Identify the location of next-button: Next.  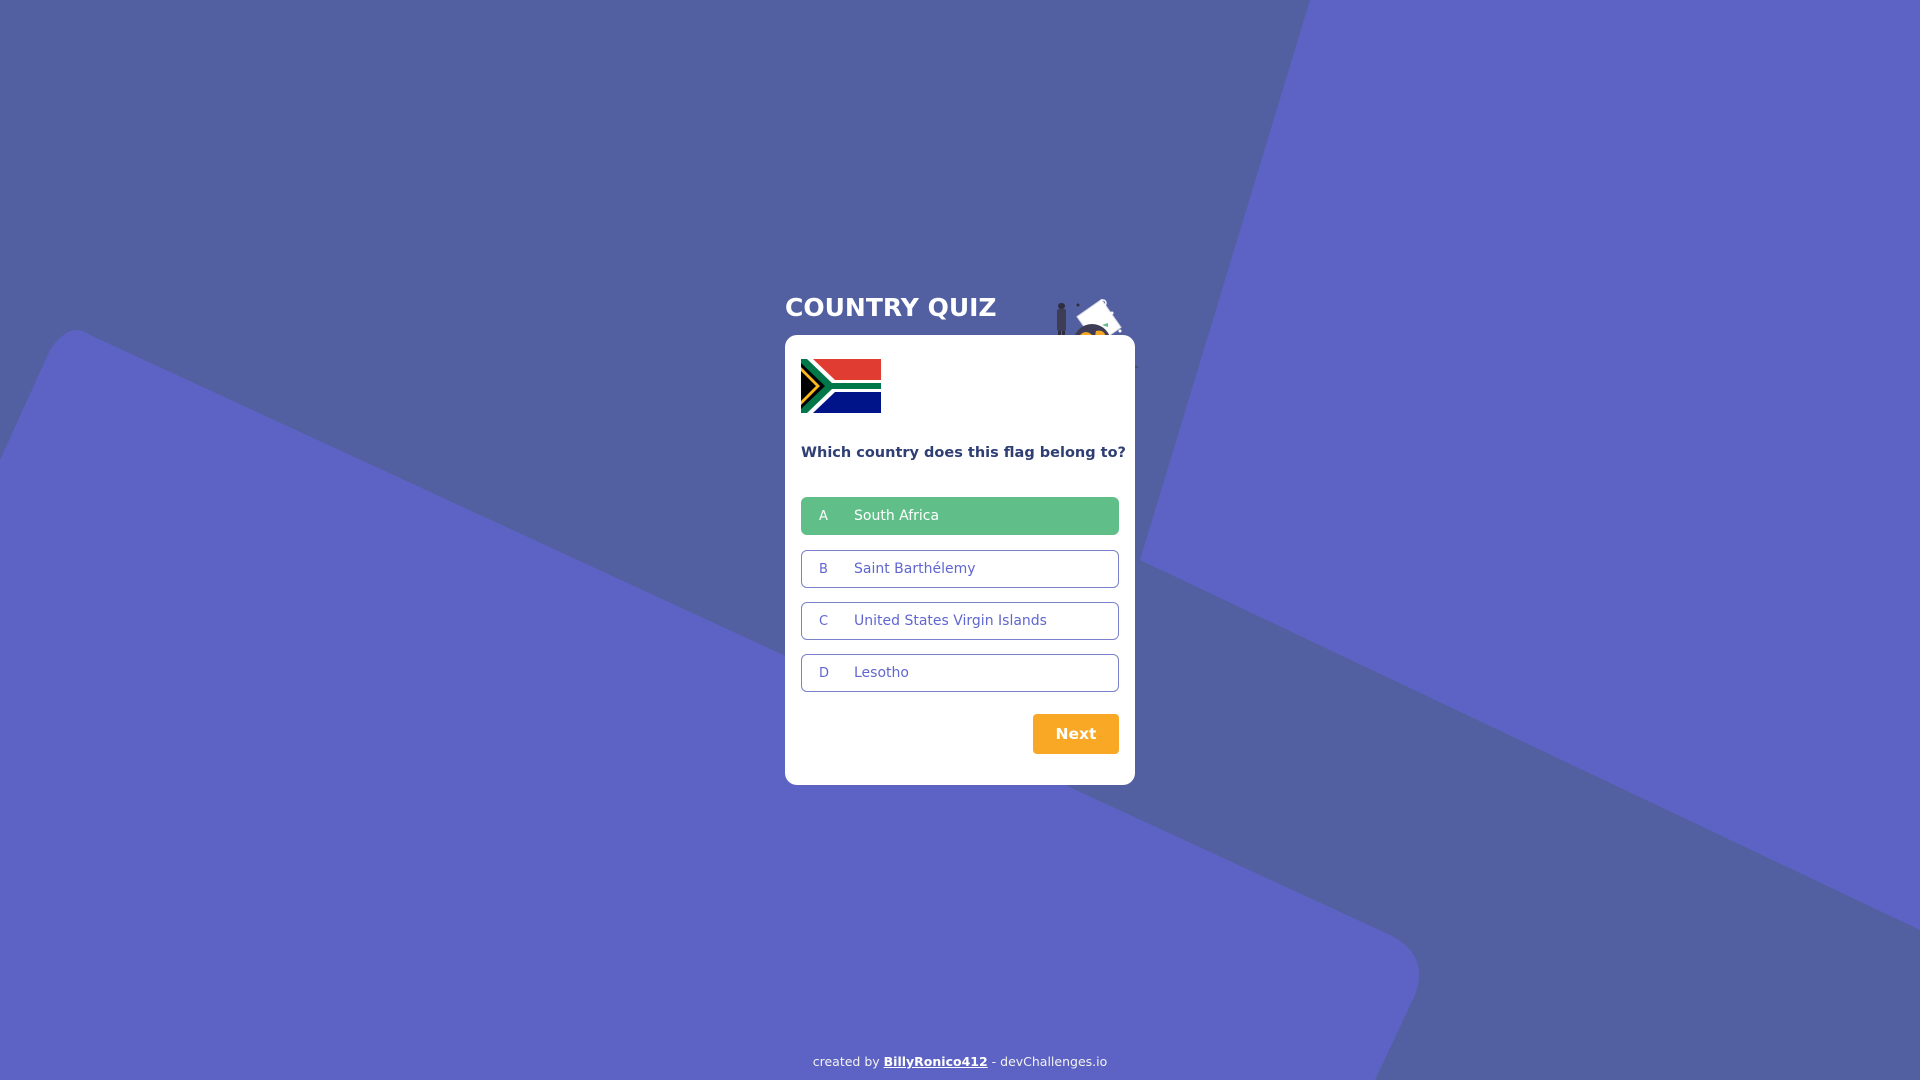
(1076, 734).